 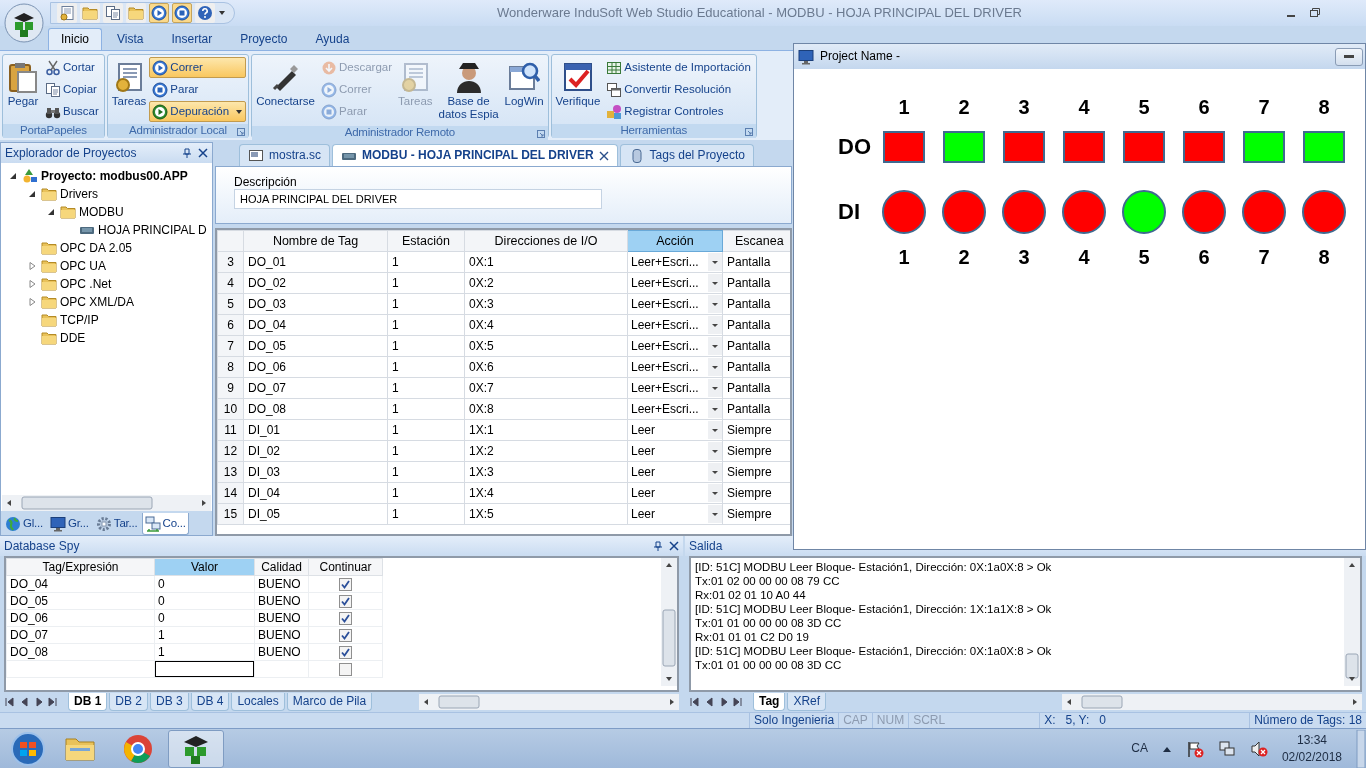 I want to click on column-header: Acción, so click(x=675, y=241).